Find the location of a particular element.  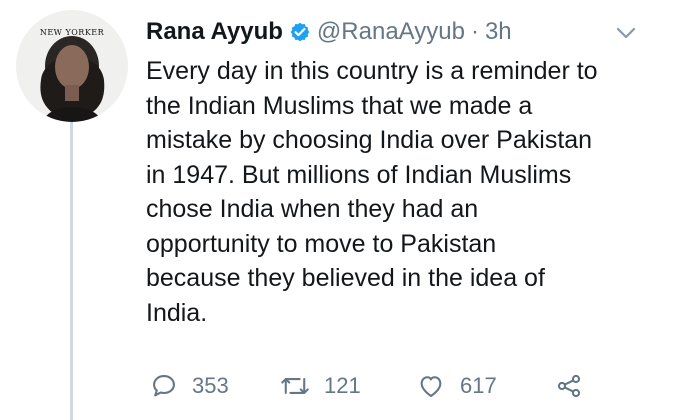

like-button: 617 is located at coordinates (485, 386).